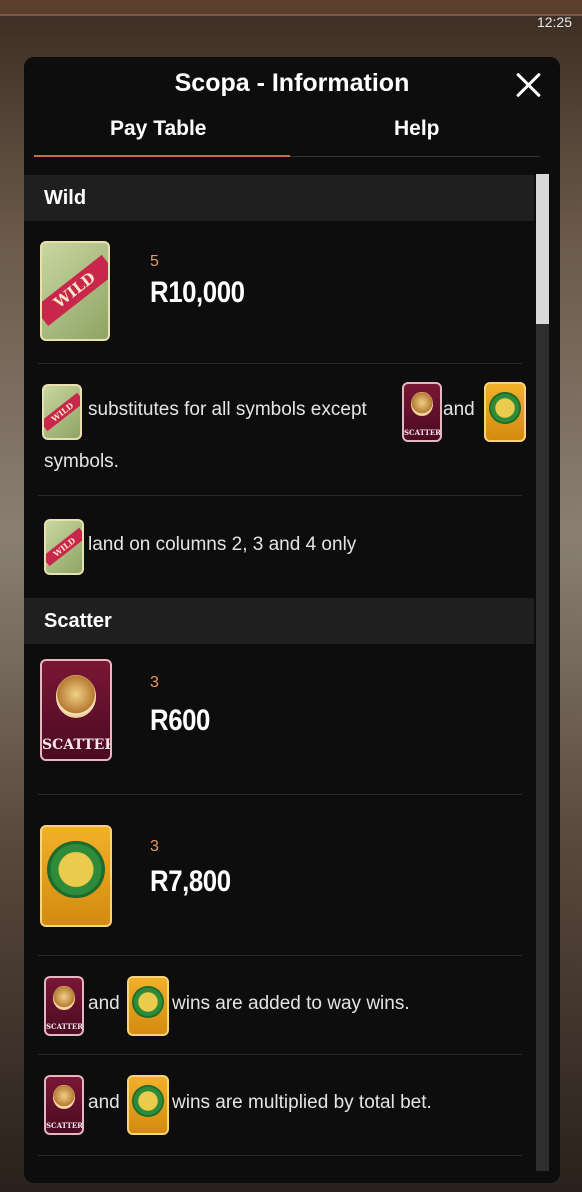  I want to click on rule-text: symbols., so click(81, 461).